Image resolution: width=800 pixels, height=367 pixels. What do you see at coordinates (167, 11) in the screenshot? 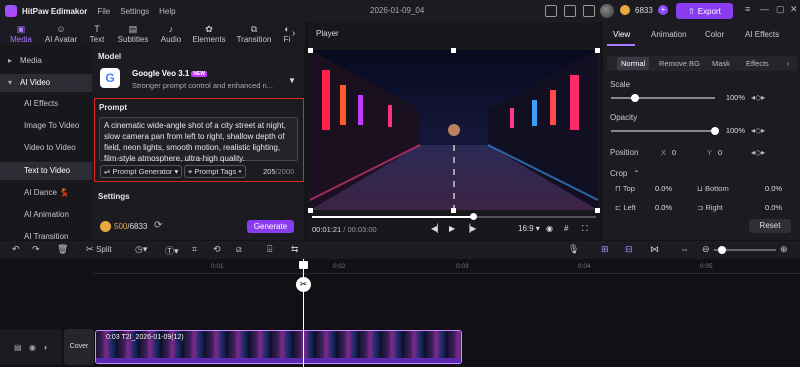
I see `menu-help: Help` at bounding box center [167, 11].